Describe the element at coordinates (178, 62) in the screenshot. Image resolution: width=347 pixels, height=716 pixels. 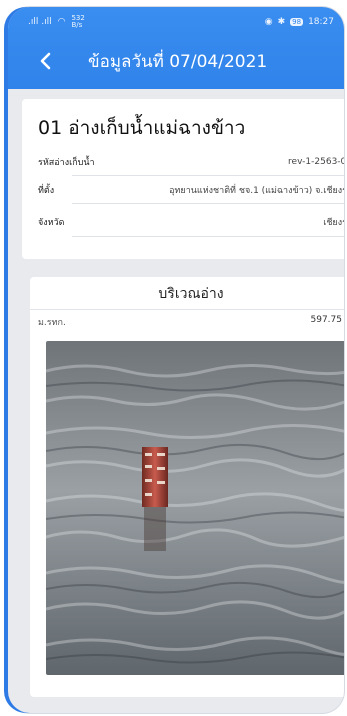
I see `page-title: ข้อมูลวันที่ 07/04/2021` at that location.